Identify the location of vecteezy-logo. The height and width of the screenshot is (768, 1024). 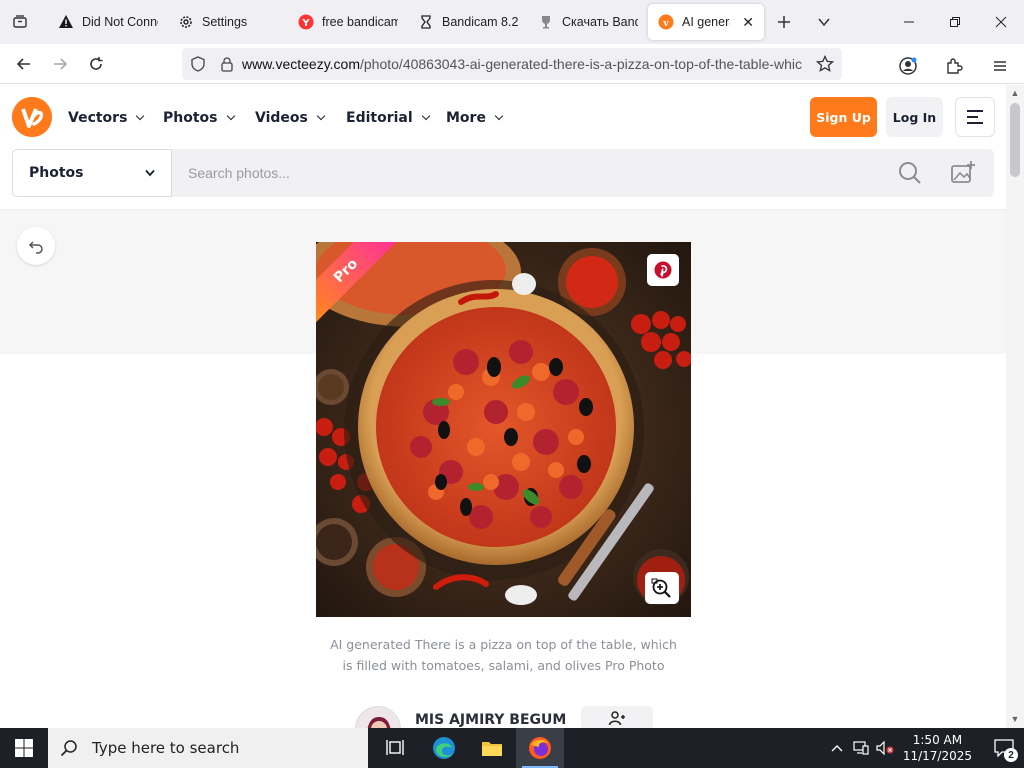
(32, 117).